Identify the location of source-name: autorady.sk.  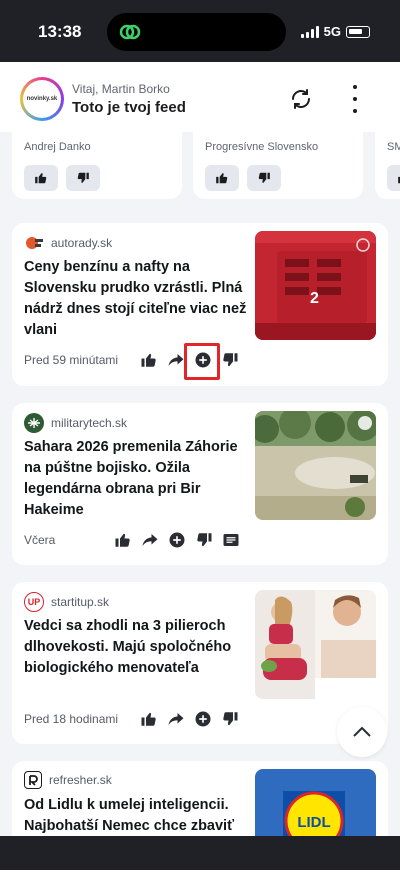
(82, 243).